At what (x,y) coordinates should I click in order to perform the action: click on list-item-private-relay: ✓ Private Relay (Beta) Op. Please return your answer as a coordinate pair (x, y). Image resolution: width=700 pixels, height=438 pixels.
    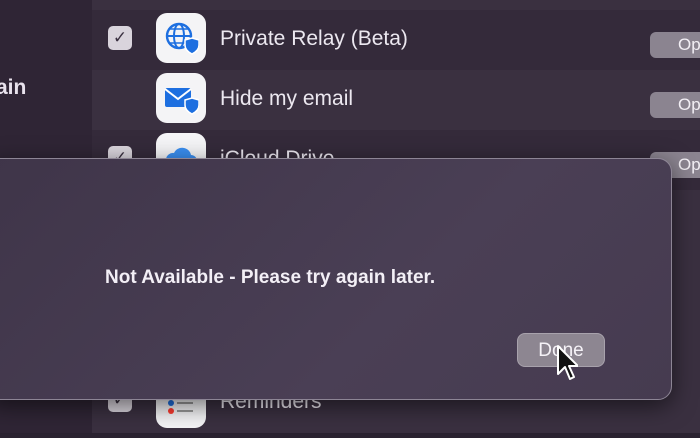
    Looking at the image, I should click on (396, 40).